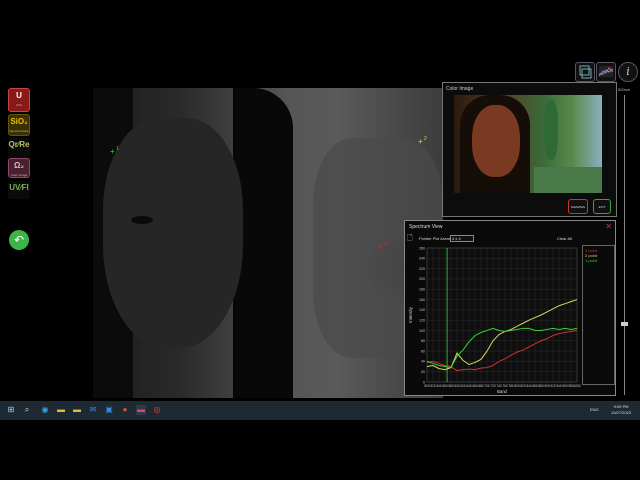 The width and height of the screenshot is (640, 480). I want to click on exit-button: EXIT, so click(602, 206).